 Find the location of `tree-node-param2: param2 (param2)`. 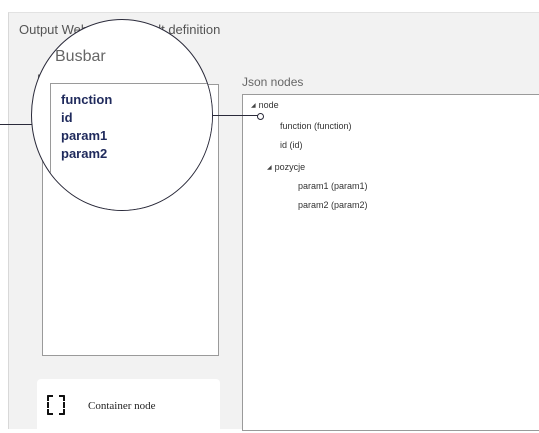

tree-node-param2: param2 (param2) is located at coordinates (333, 205).